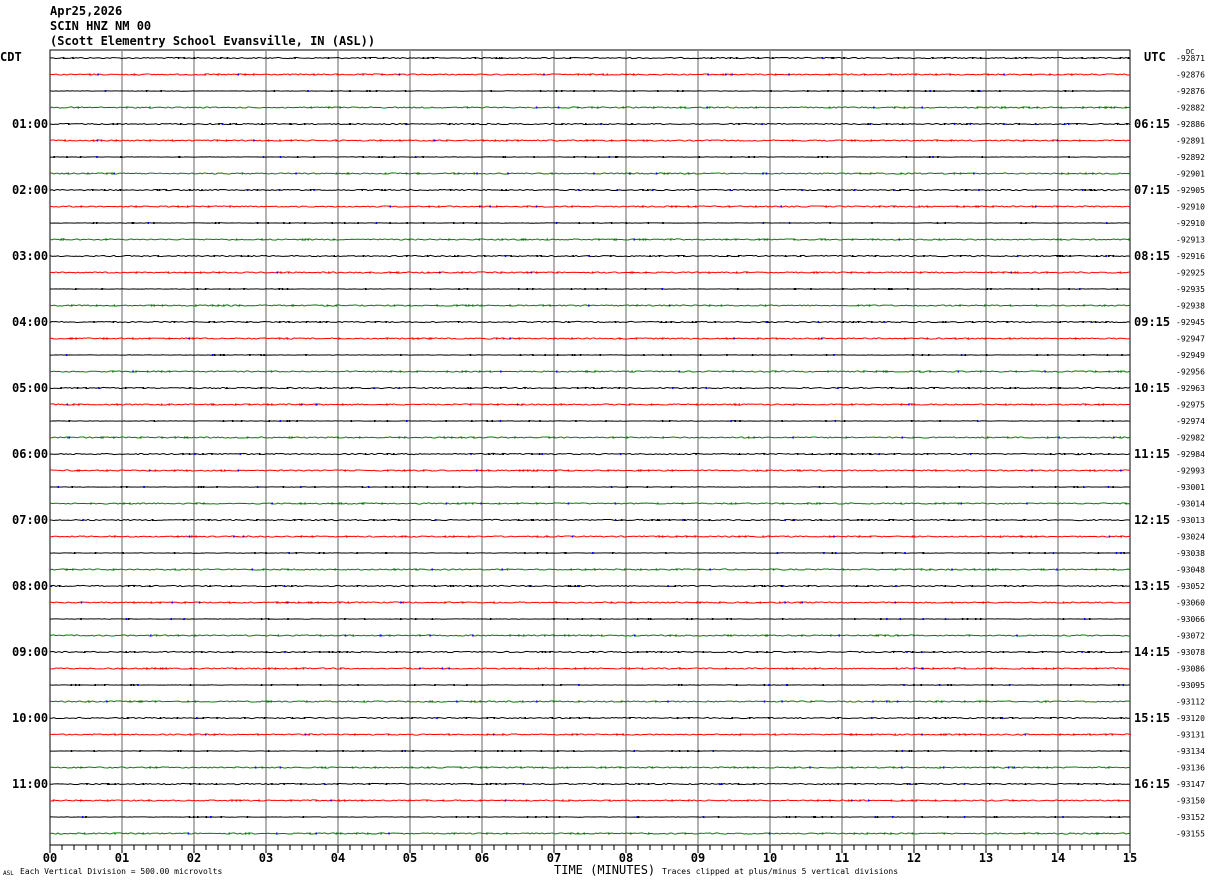 The image size is (1210, 886). Describe the element at coordinates (30, 388) in the screenshot. I see `cdt-hour-label: 05:00` at that location.